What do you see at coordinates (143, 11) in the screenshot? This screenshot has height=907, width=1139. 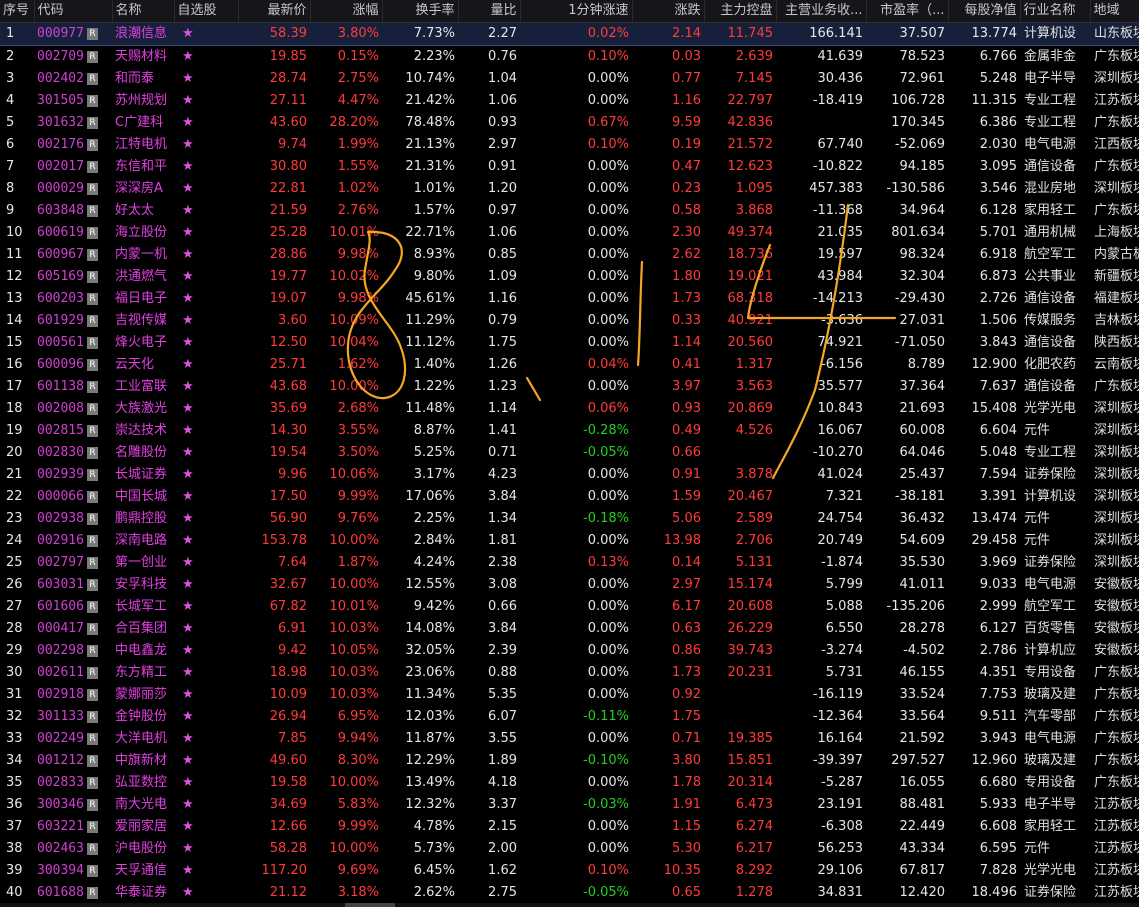 I see `header-name: 名称` at bounding box center [143, 11].